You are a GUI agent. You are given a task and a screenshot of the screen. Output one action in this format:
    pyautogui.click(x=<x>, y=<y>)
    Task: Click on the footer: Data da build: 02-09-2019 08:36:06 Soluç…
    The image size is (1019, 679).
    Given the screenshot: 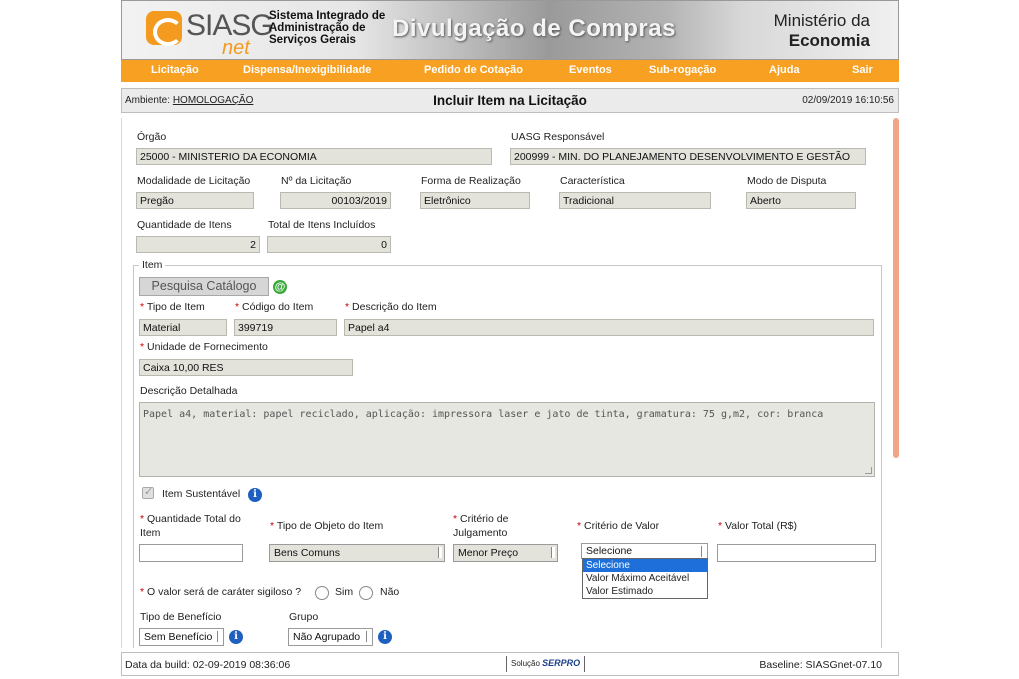 What is the action you would take?
    pyautogui.click(x=510, y=664)
    